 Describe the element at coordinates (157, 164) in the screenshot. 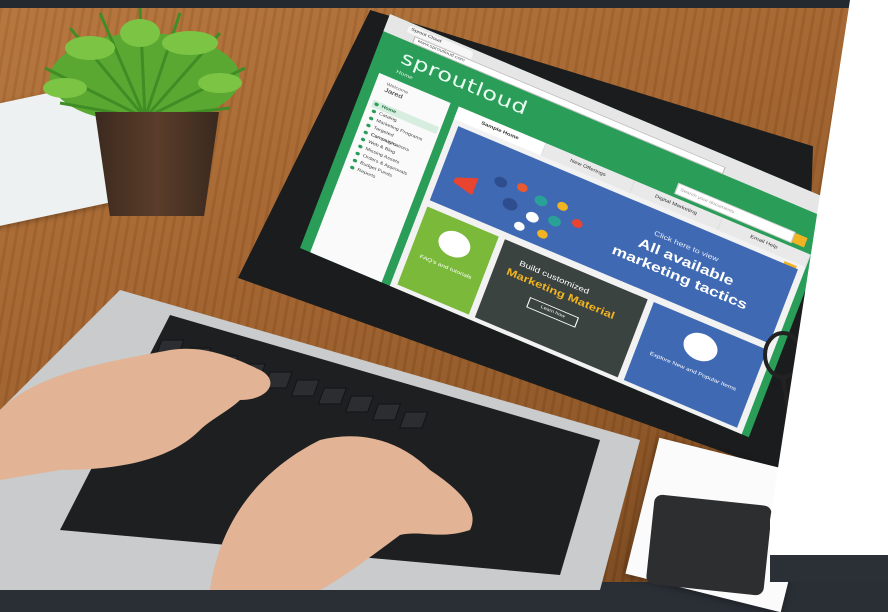

I see `plant-pot` at that location.